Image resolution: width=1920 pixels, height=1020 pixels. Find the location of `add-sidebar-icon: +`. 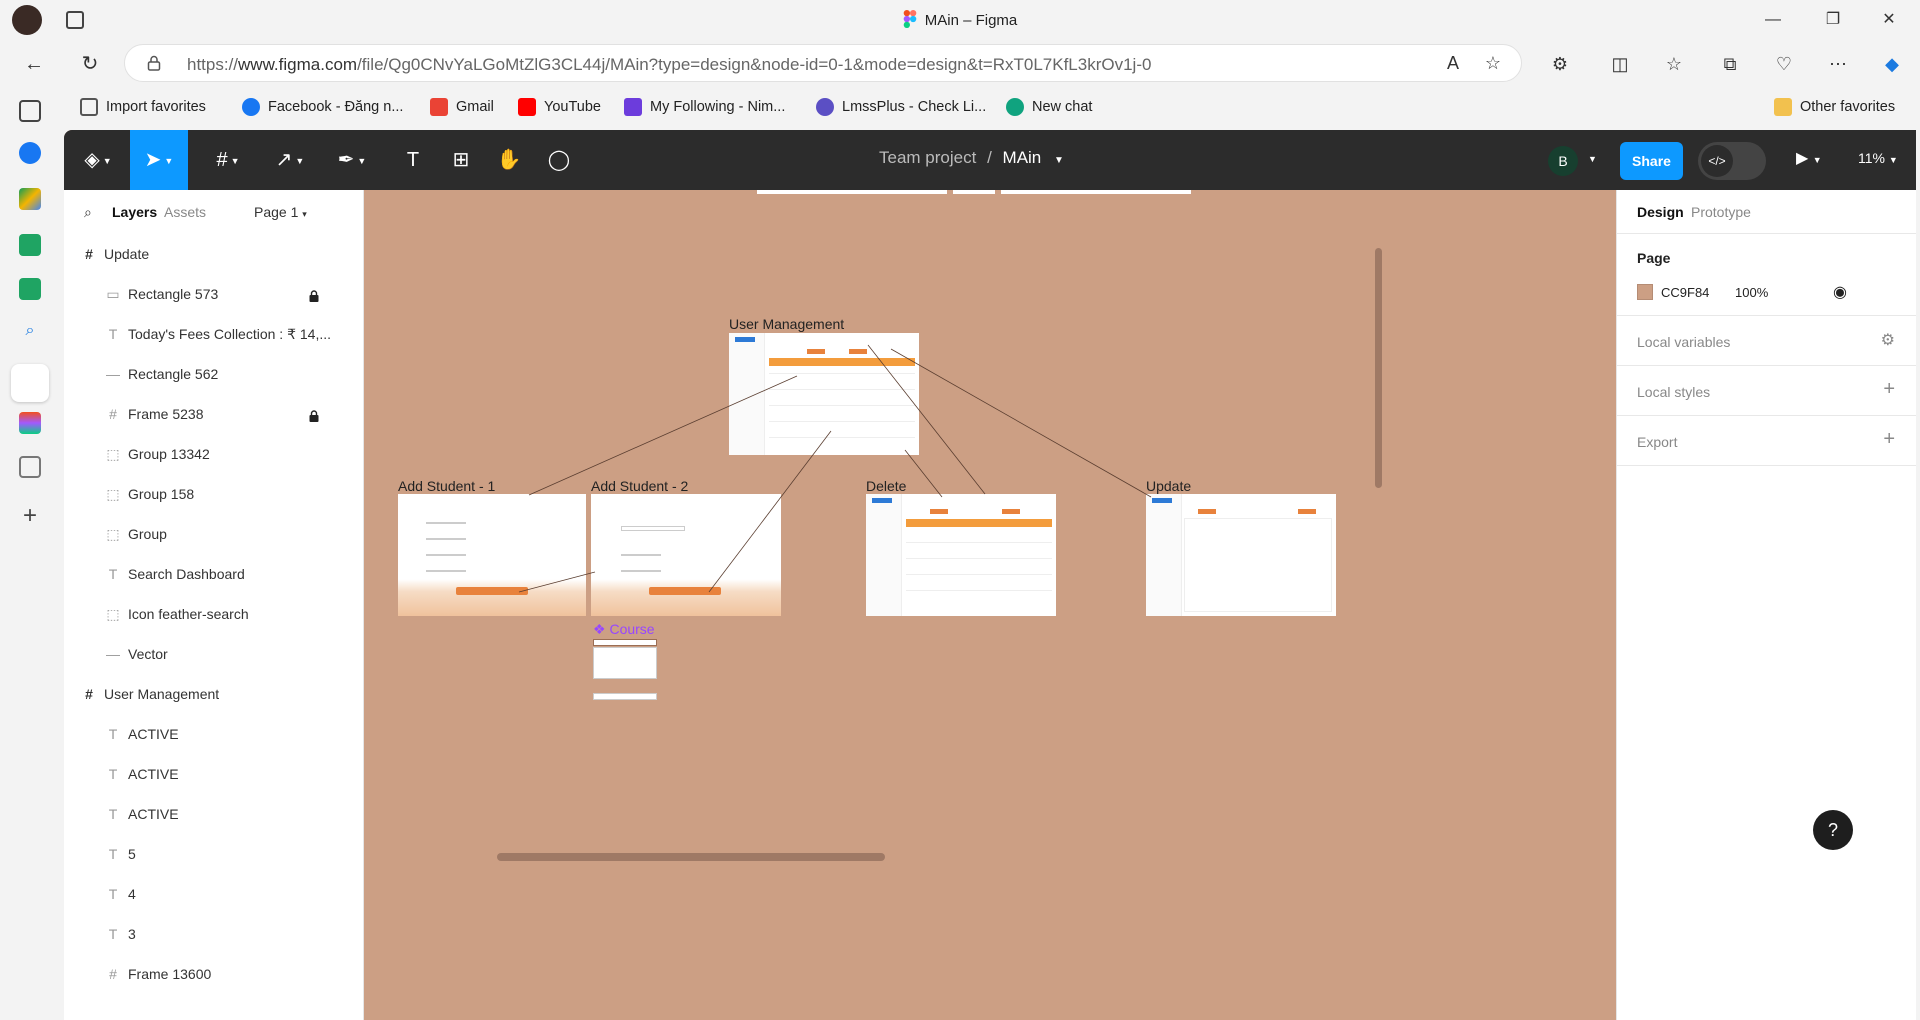

add-sidebar-icon: + is located at coordinates (30, 516).